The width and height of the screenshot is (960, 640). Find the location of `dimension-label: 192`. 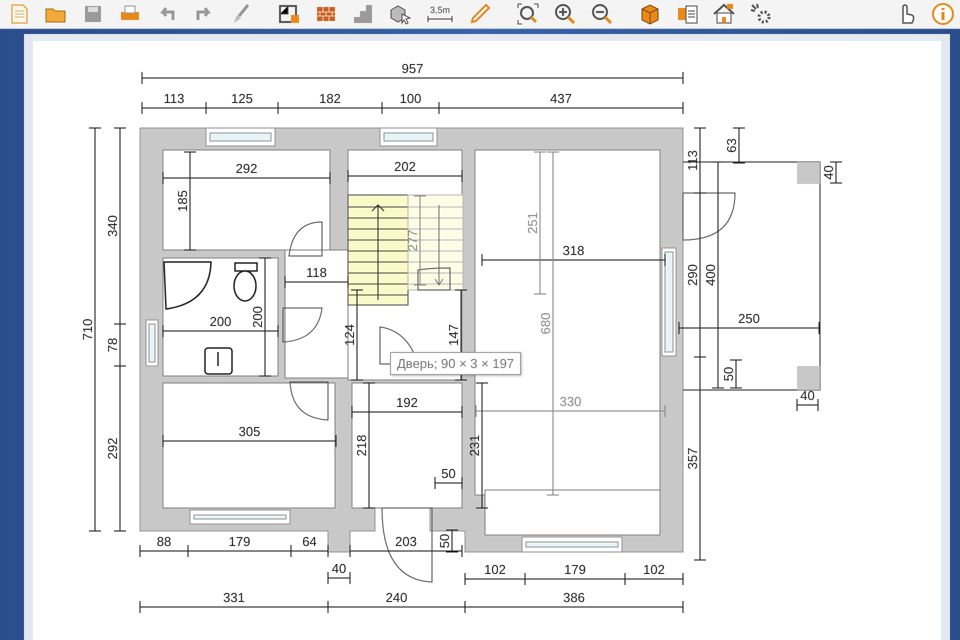

dimension-label: 192 is located at coordinates (407, 402).